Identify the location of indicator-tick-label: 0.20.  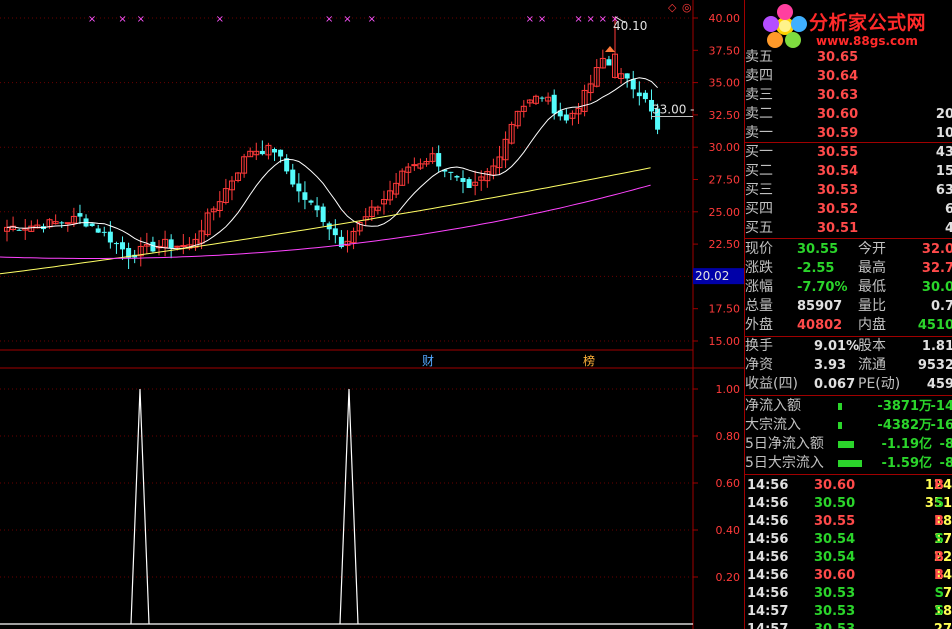
(728, 577).